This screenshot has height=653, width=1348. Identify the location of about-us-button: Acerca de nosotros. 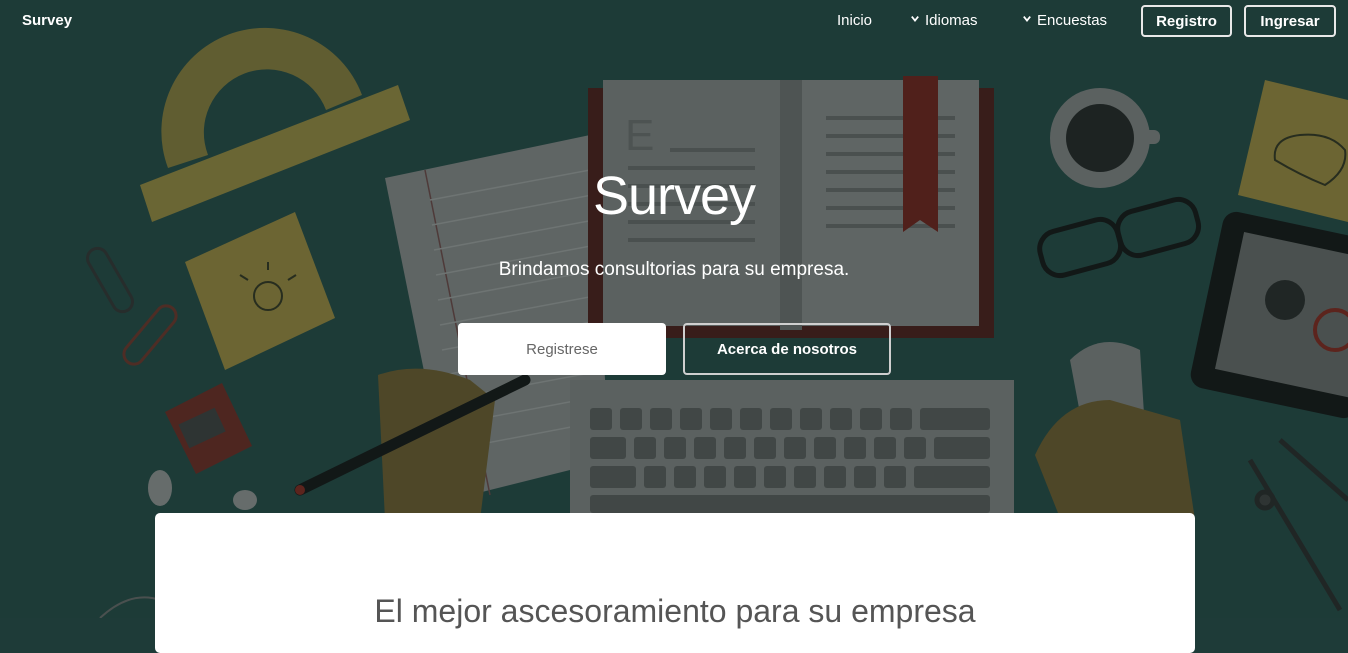
(787, 349).